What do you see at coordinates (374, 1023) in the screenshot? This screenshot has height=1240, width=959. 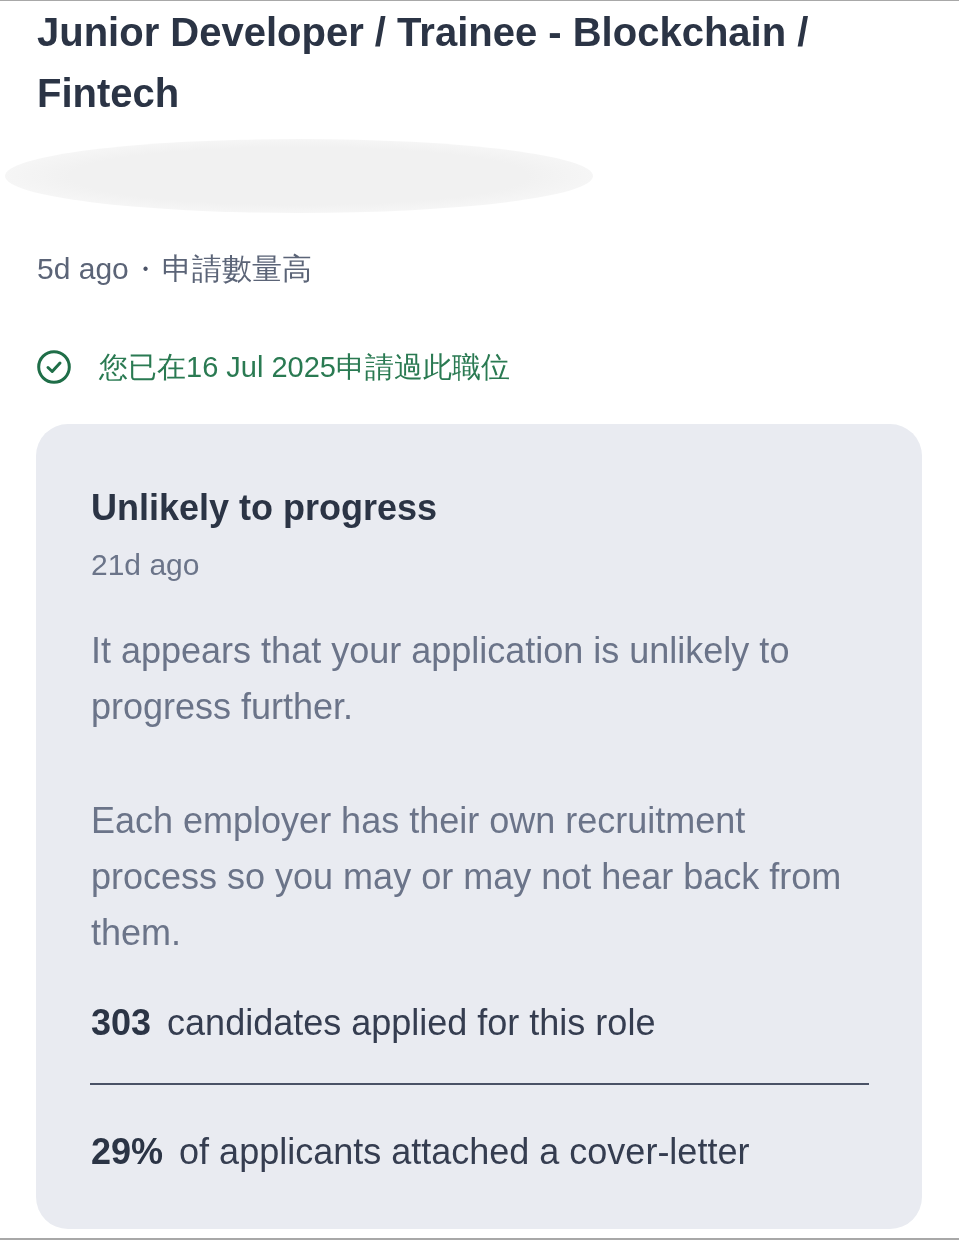 I see `stat-text: 303 candidates applied for this role` at bounding box center [374, 1023].